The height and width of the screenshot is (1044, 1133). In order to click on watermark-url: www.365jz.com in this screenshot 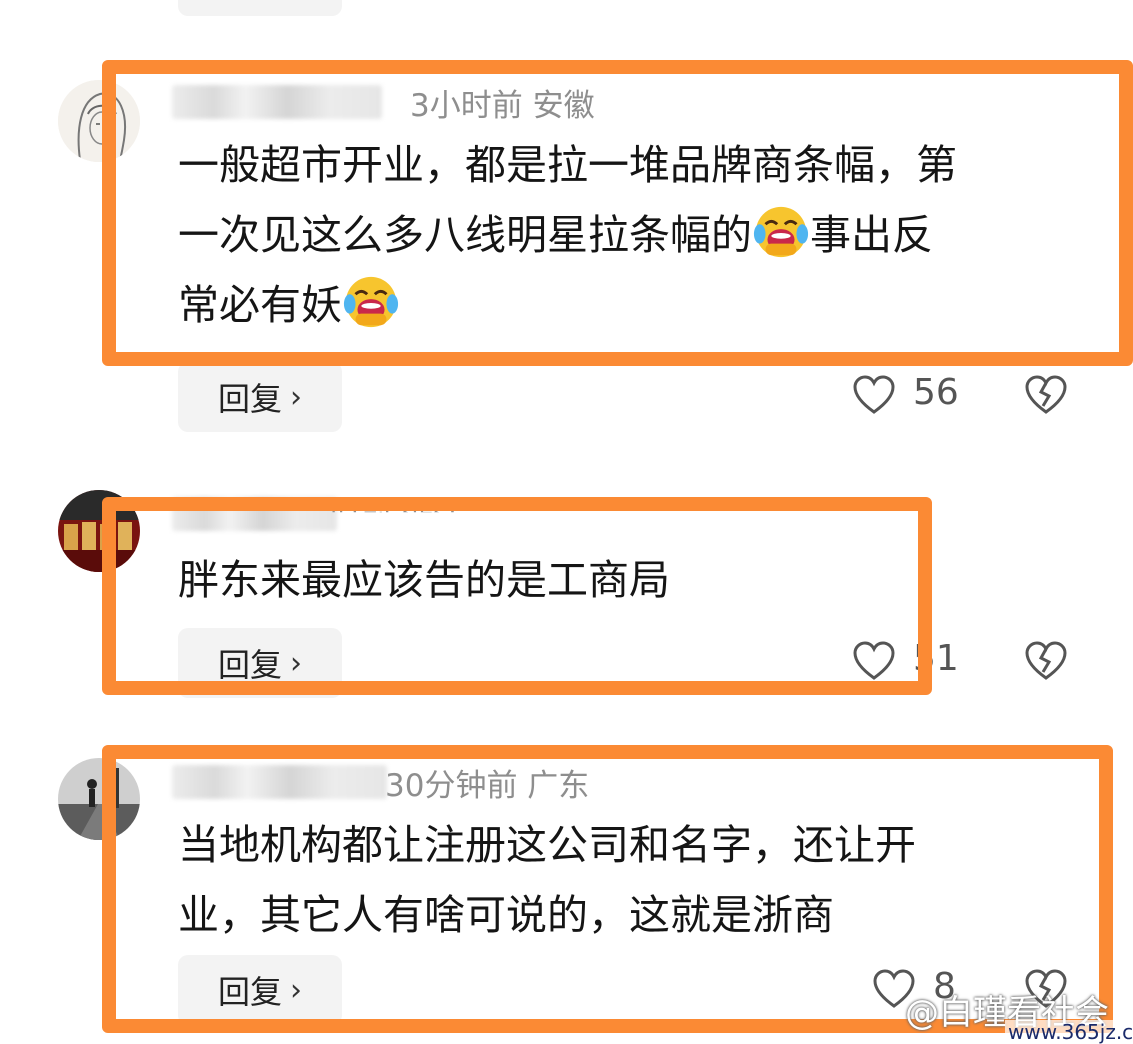, I will do `click(1069, 1032)`.